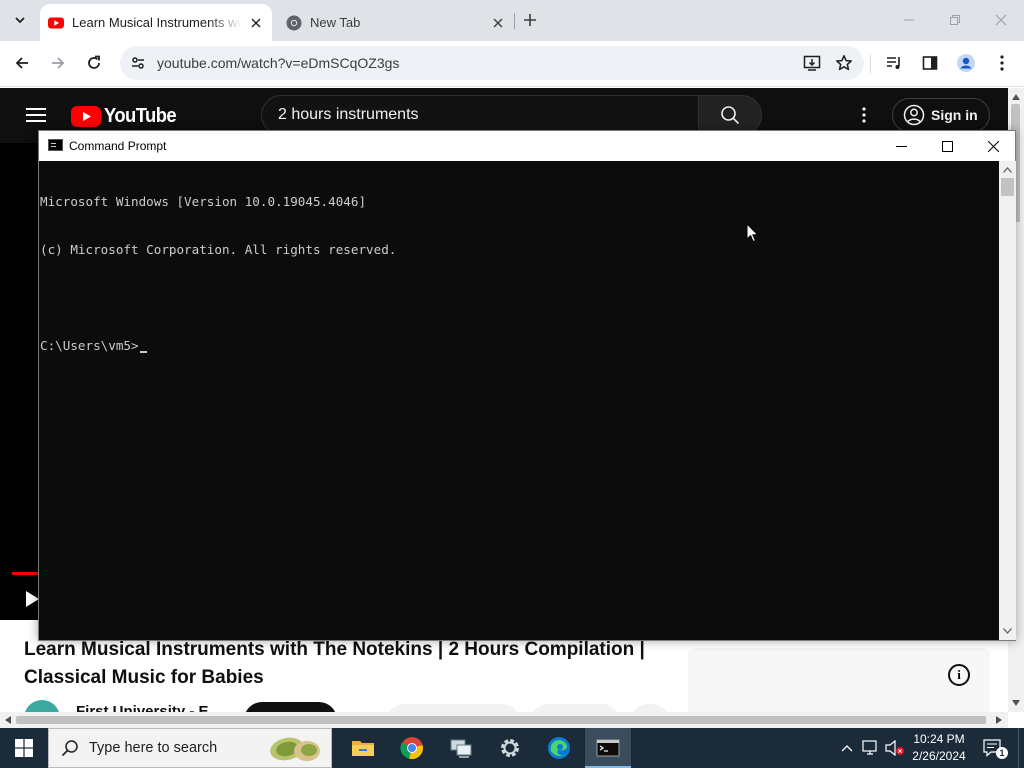 The width and height of the screenshot is (1024, 768). Describe the element at coordinates (993, 748) in the screenshot. I see `action-center-button: 1` at that location.